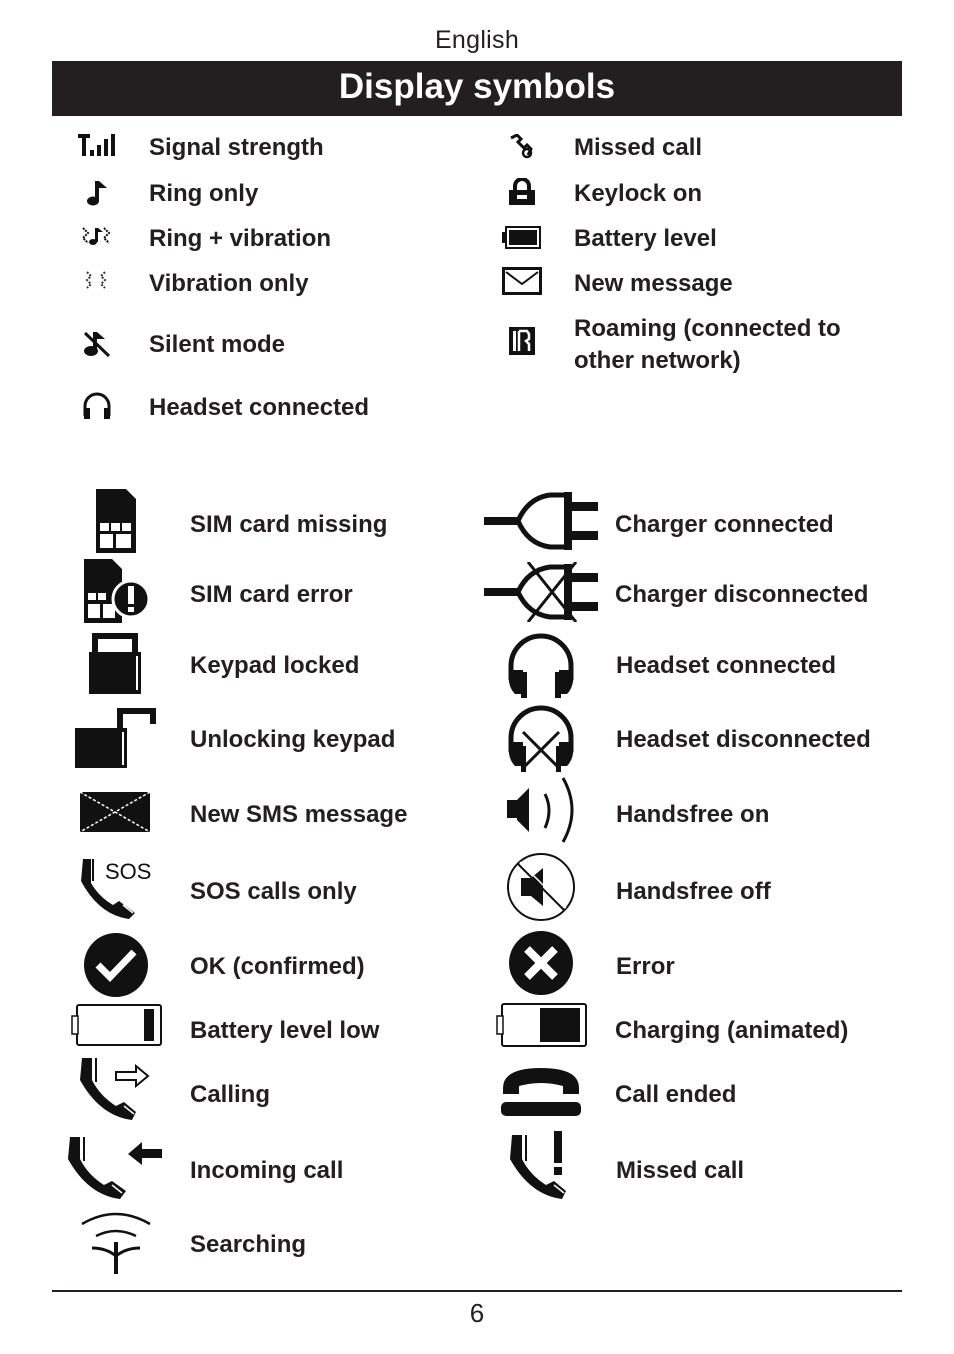 The width and height of the screenshot is (954, 1354). Describe the element at coordinates (115, 812) in the screenshot. I see `sms-envelope-icon` at that location.